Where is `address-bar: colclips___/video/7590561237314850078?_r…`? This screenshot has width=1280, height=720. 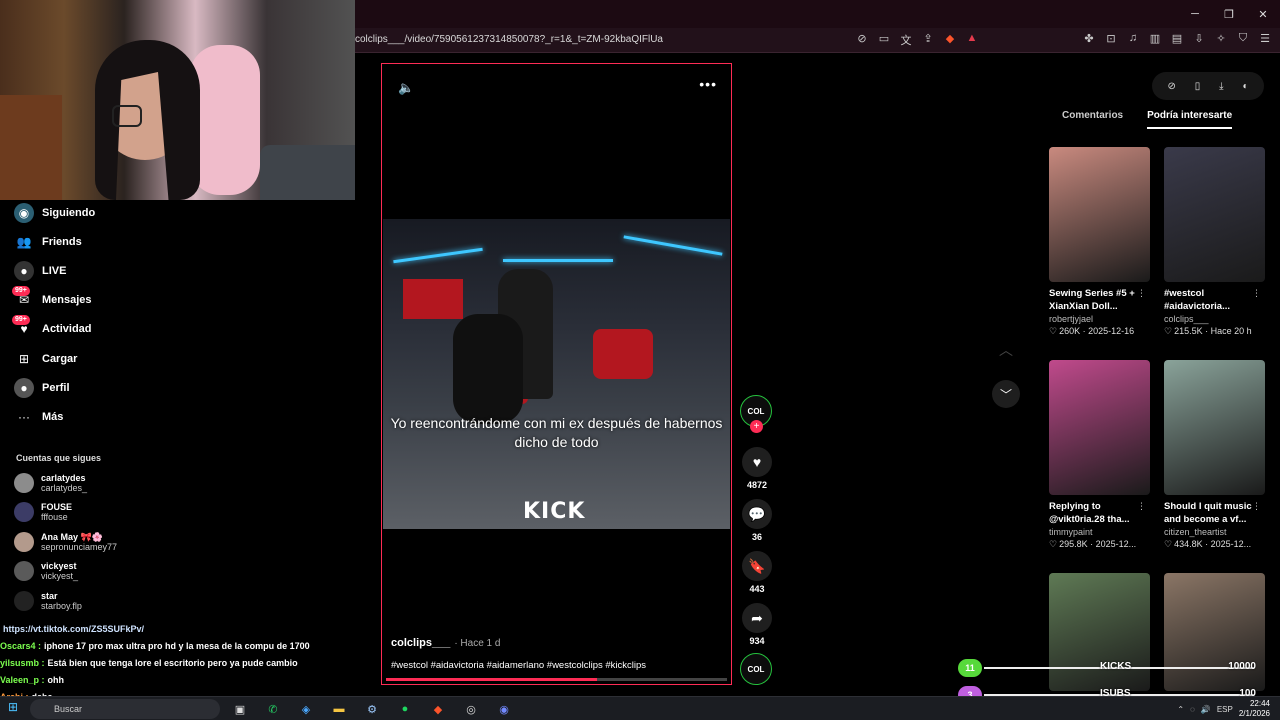
address-bar: colclips___/video/7590561237314850078?_r… is located at coordinates (817, 40).